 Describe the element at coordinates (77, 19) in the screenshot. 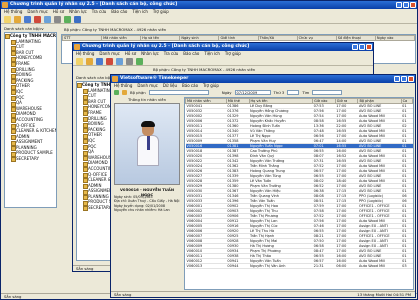

I see `help-icon` at that location.